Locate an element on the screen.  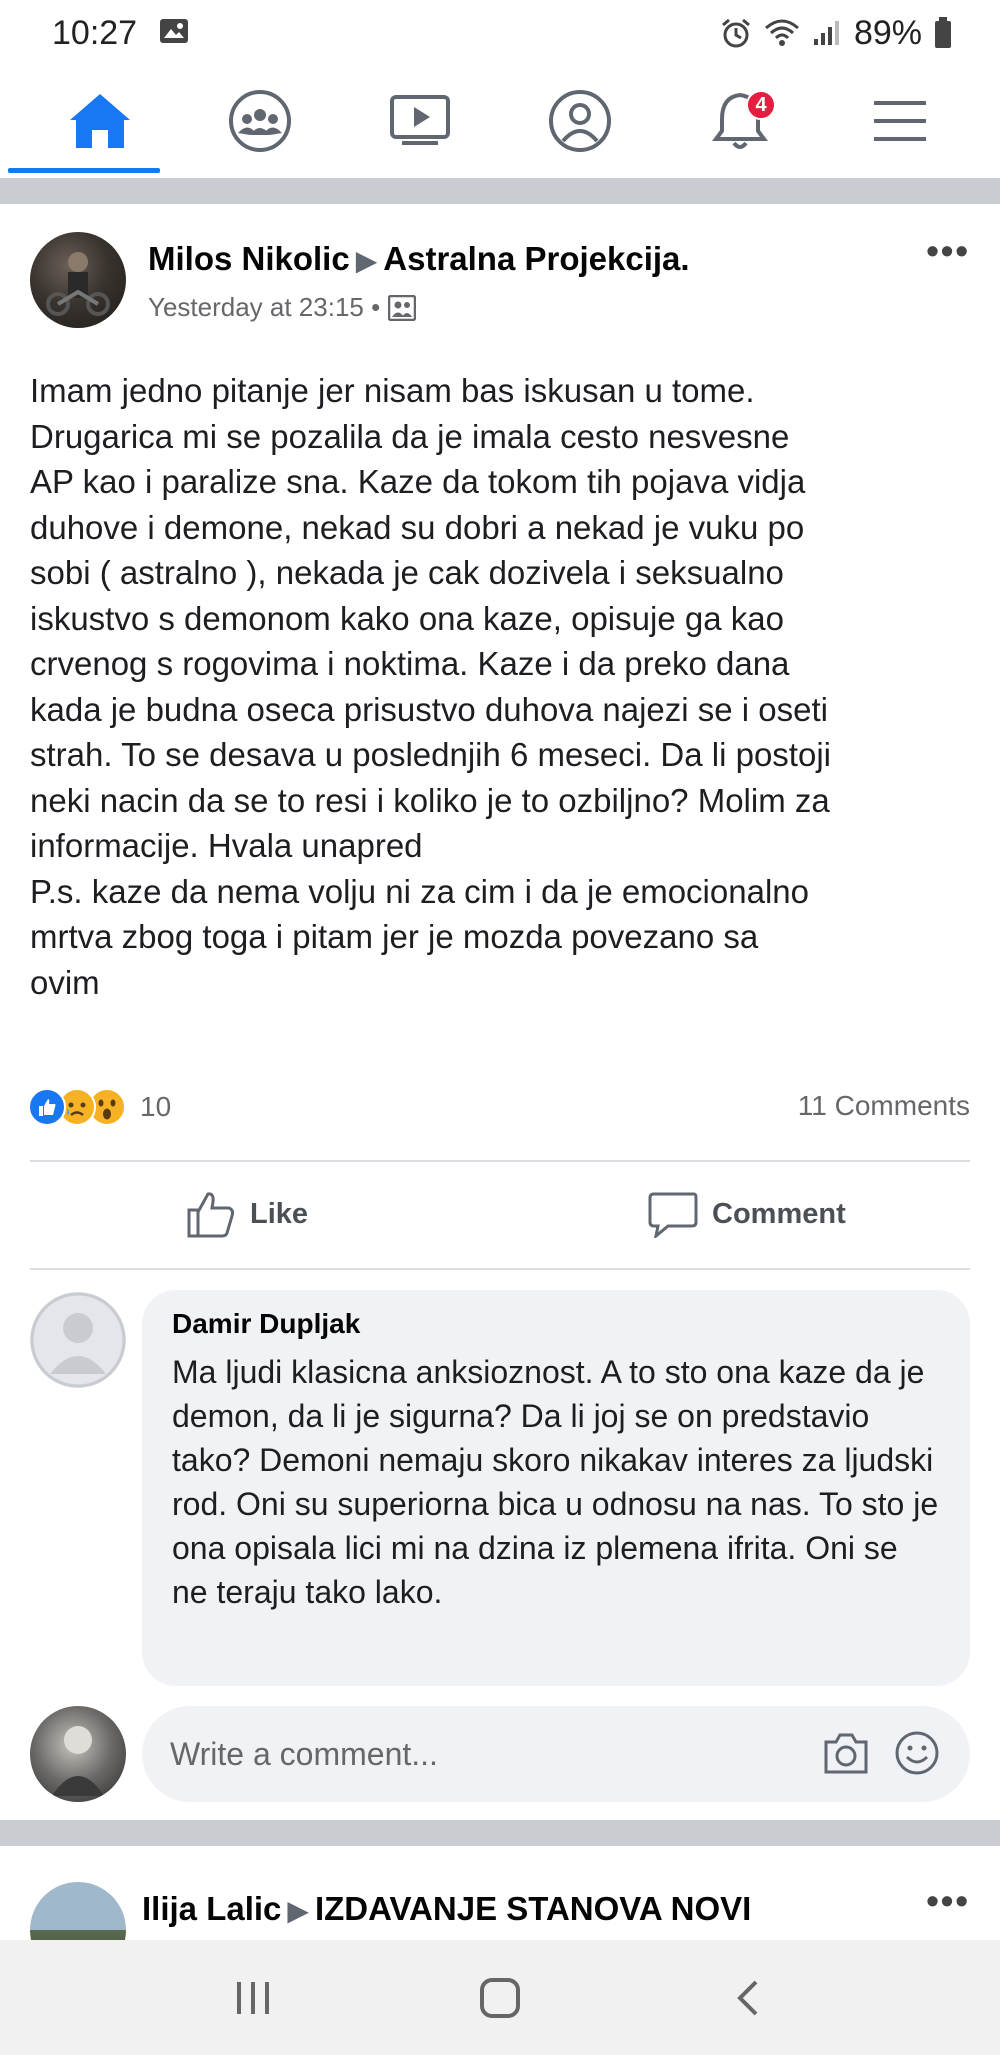
camera-icon is located at coordinates (846, 1753).